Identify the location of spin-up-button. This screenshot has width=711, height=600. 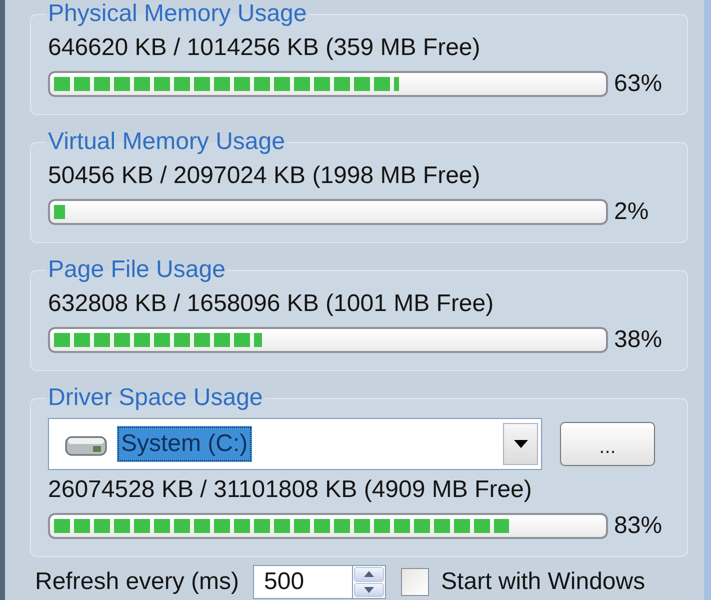
(369, 574).